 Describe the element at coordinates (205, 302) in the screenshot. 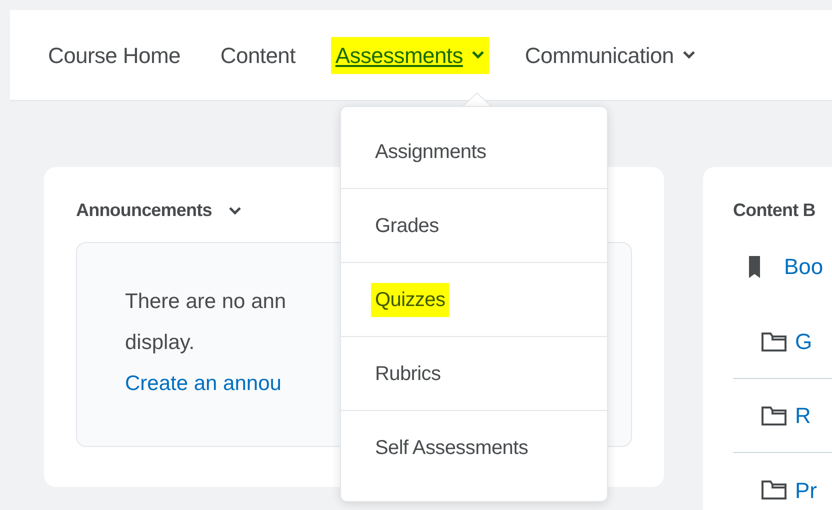

I see `message-text: There are no ann` at that location.